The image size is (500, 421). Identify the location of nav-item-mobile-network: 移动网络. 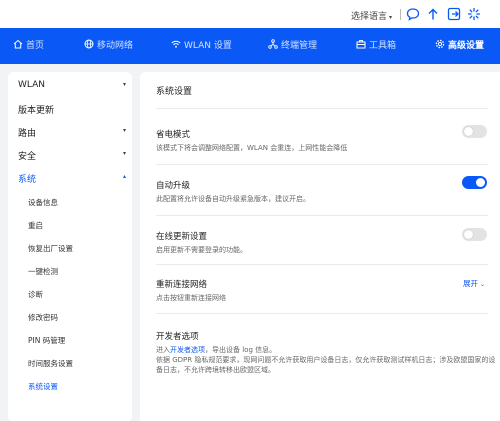
(108, 46).